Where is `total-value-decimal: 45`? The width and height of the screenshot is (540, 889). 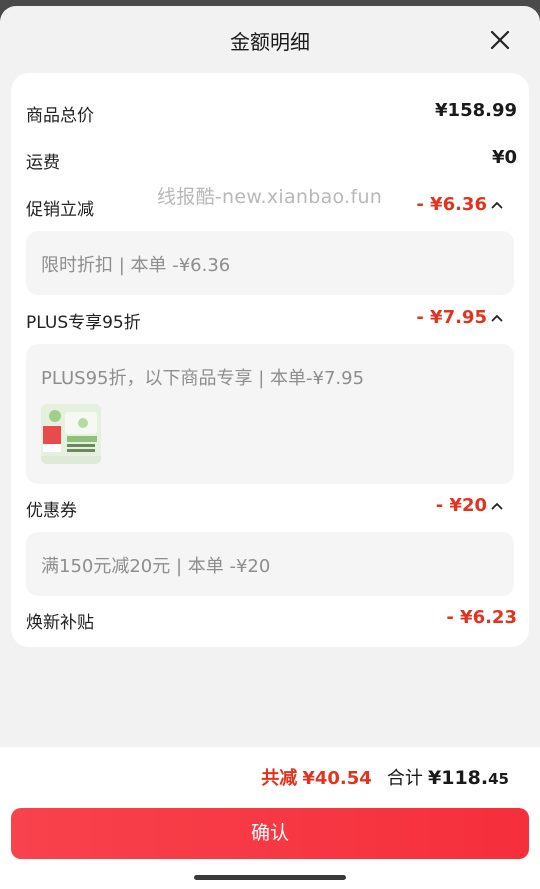 total-value-decimal: 45 is located at coordinates (498, 779).